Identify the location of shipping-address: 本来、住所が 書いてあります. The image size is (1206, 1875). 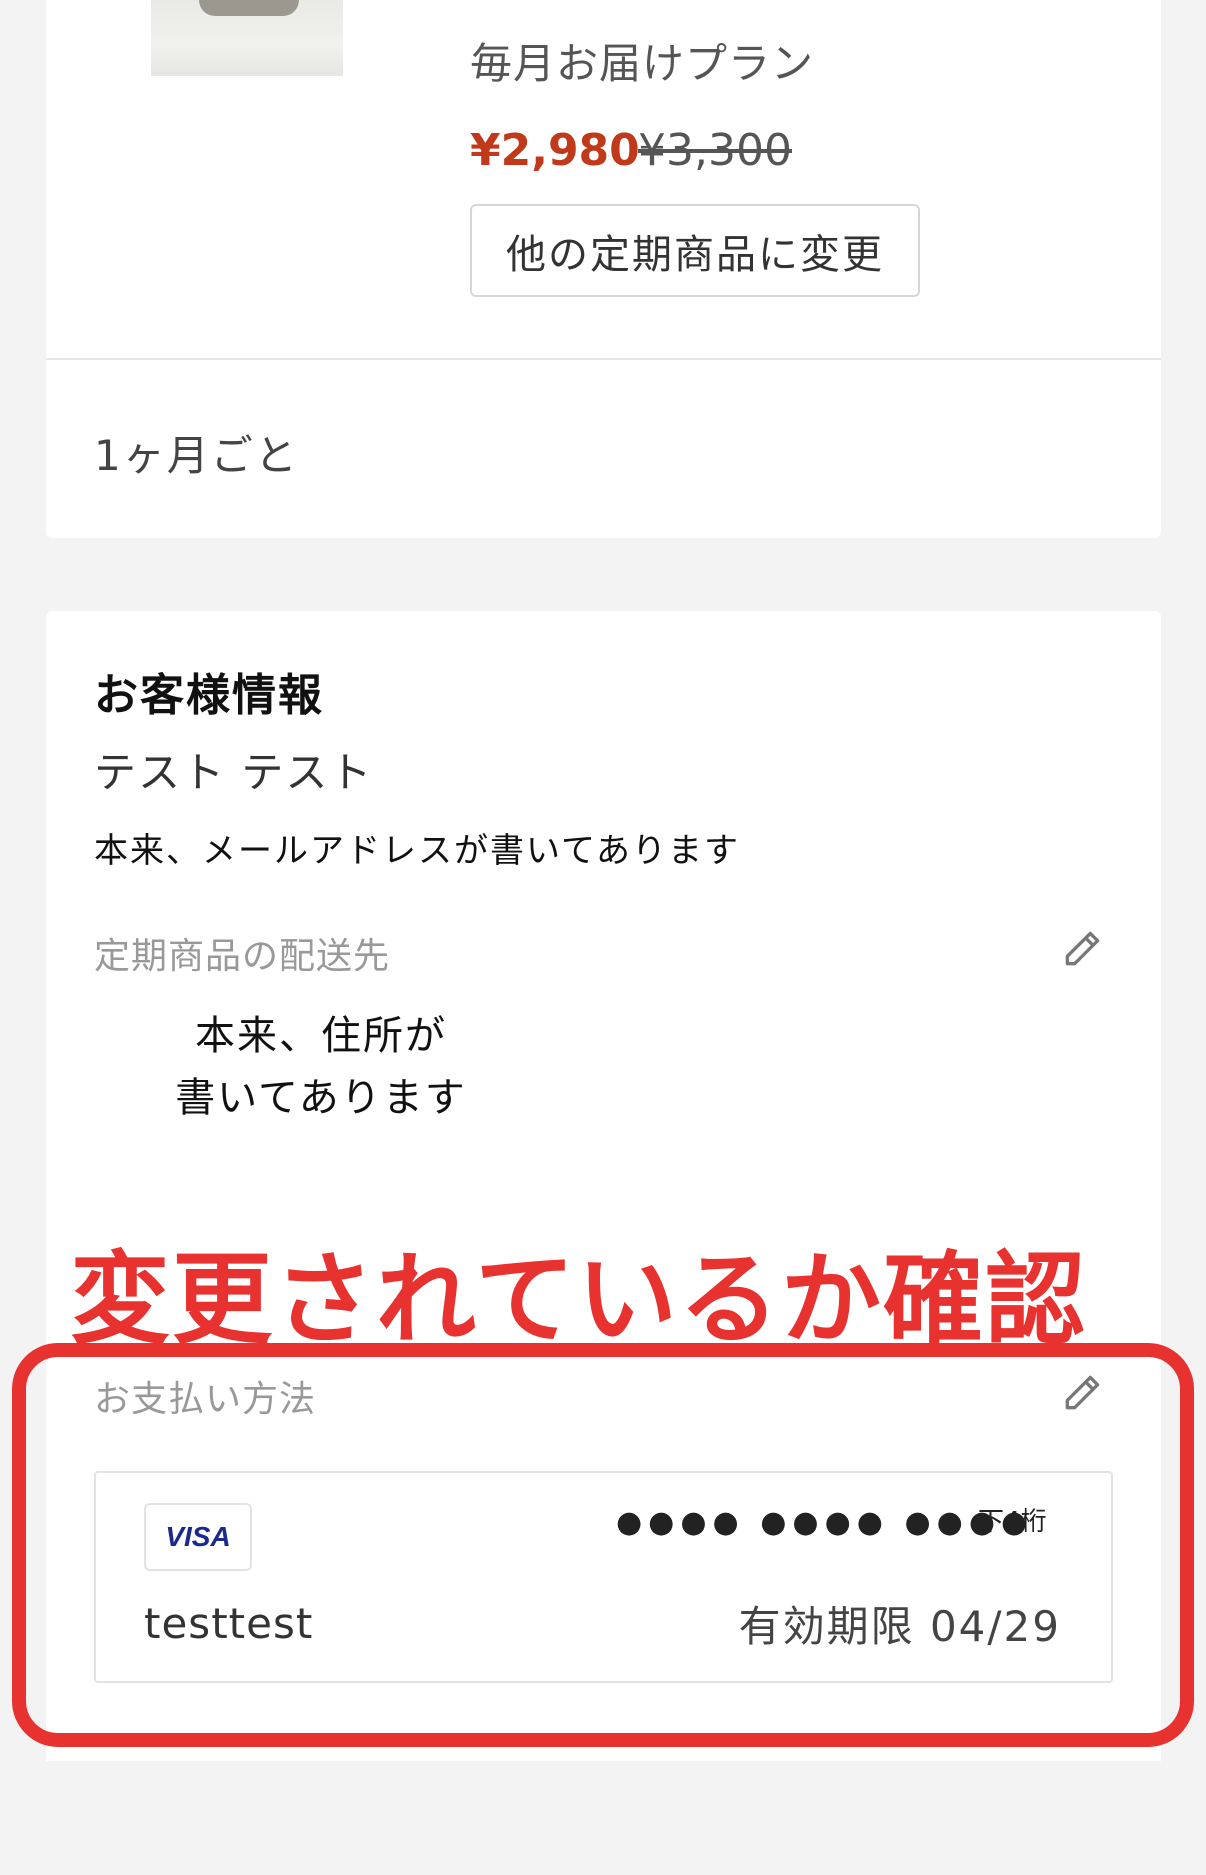
(321, 1067).